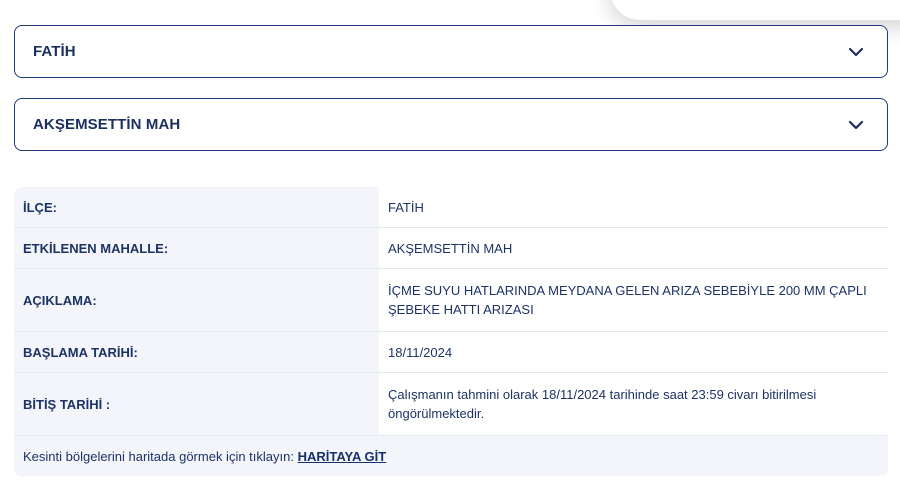 This screenshot has width=900, height=499. Describe the element at coordinates (107, 124) in the screenshot. I see `neighborhood-select-value: AKŞEMSETTİN MAH` at that location.